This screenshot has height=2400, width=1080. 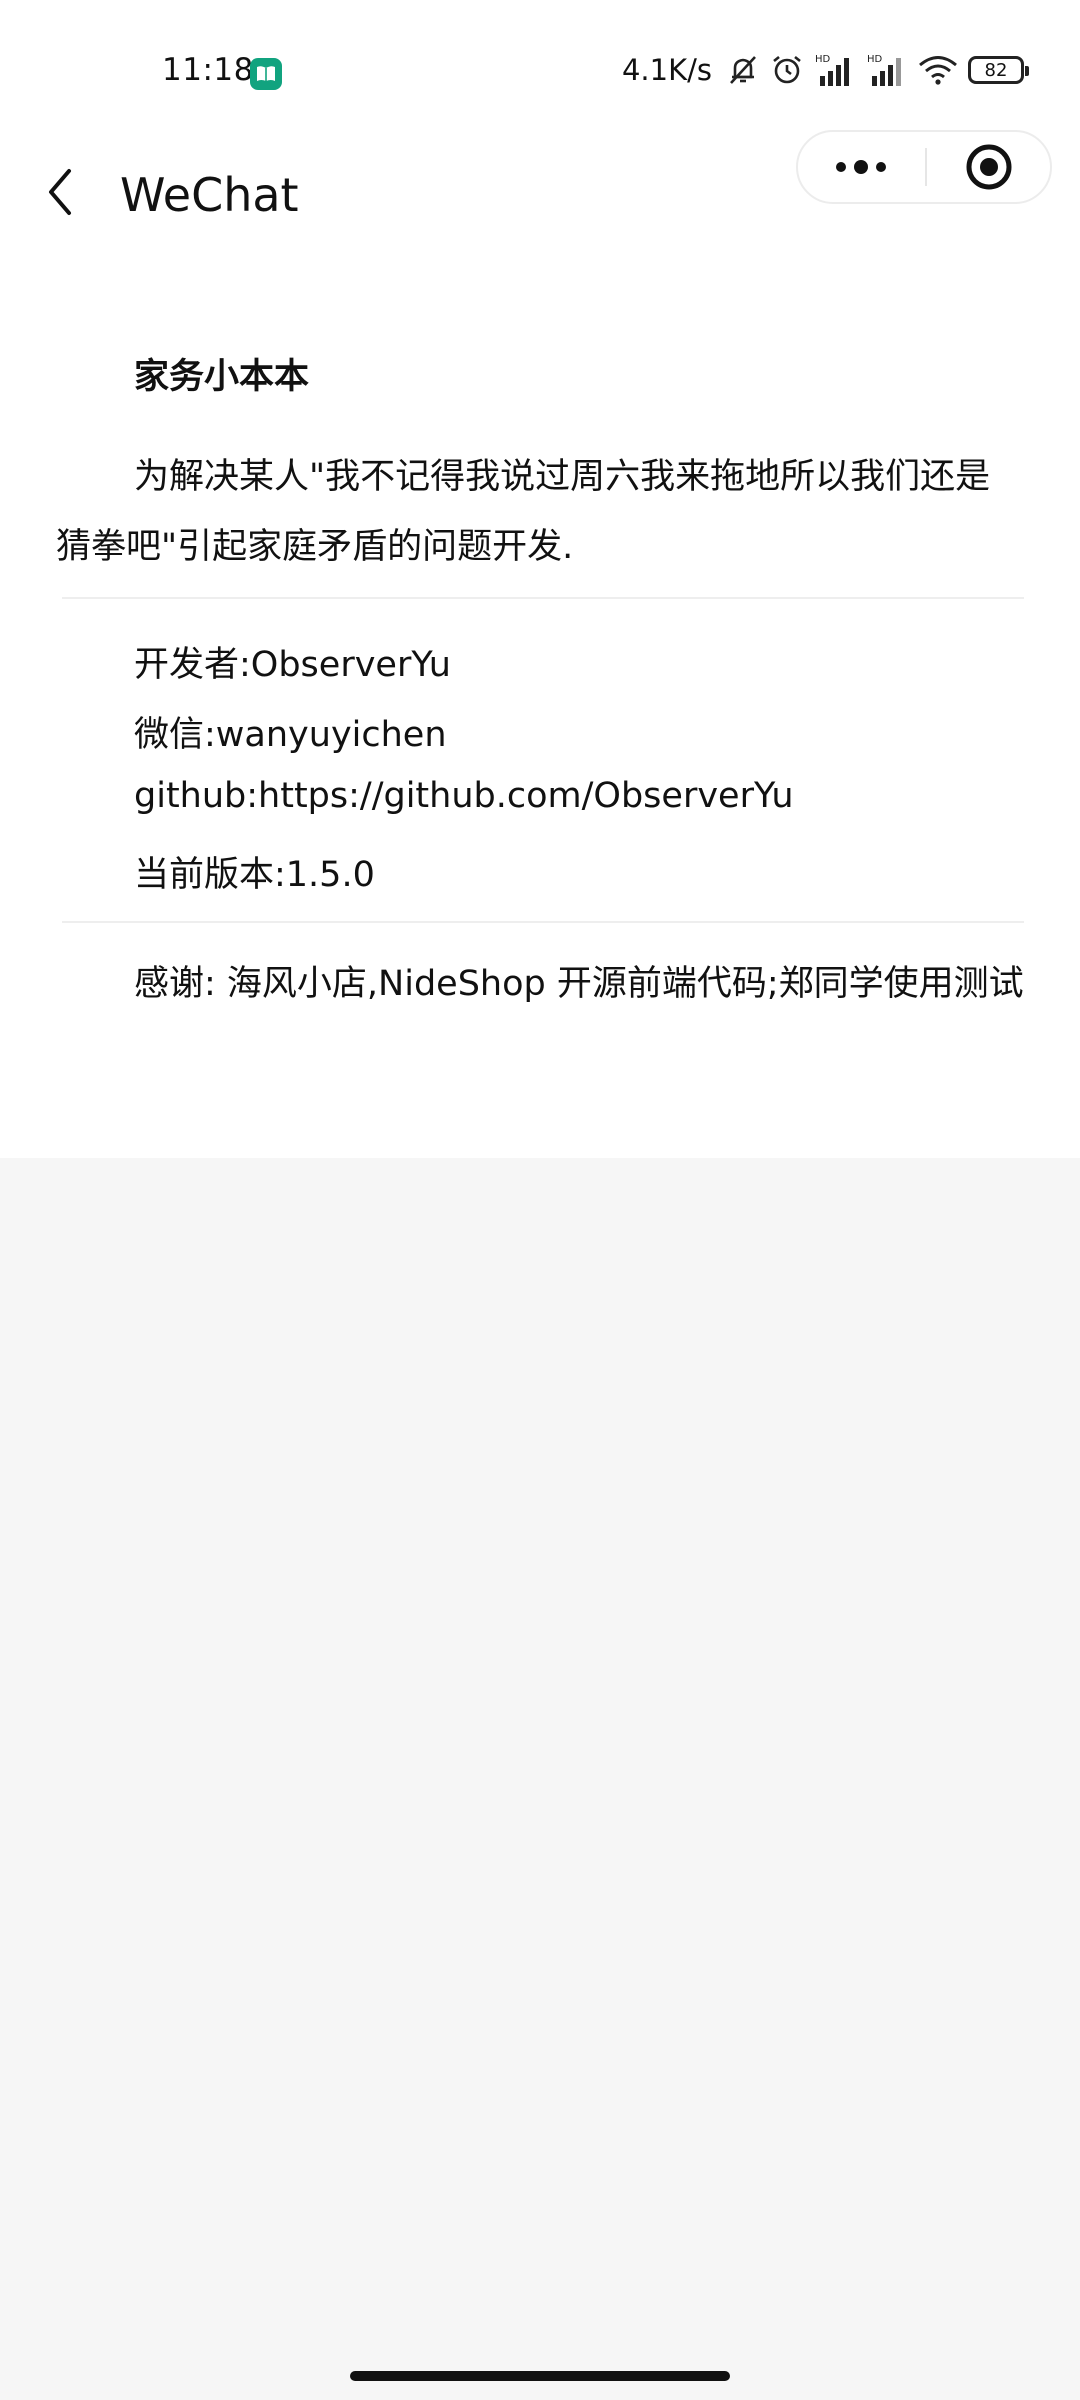 What do you see at coordinates (266, 74) in the screenshot?
I see `book-app-icon` at bounding box center [266, 74].